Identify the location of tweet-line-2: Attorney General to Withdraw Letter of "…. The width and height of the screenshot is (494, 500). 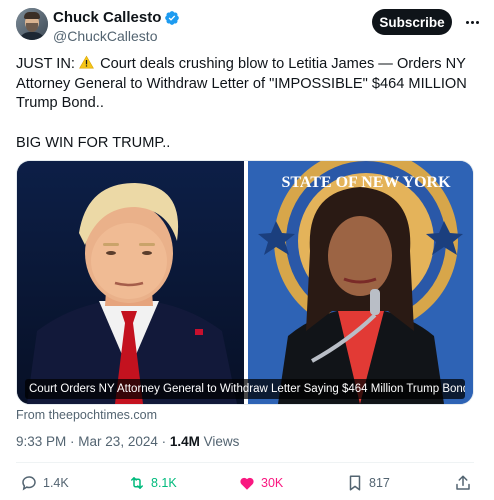
(241, 83).